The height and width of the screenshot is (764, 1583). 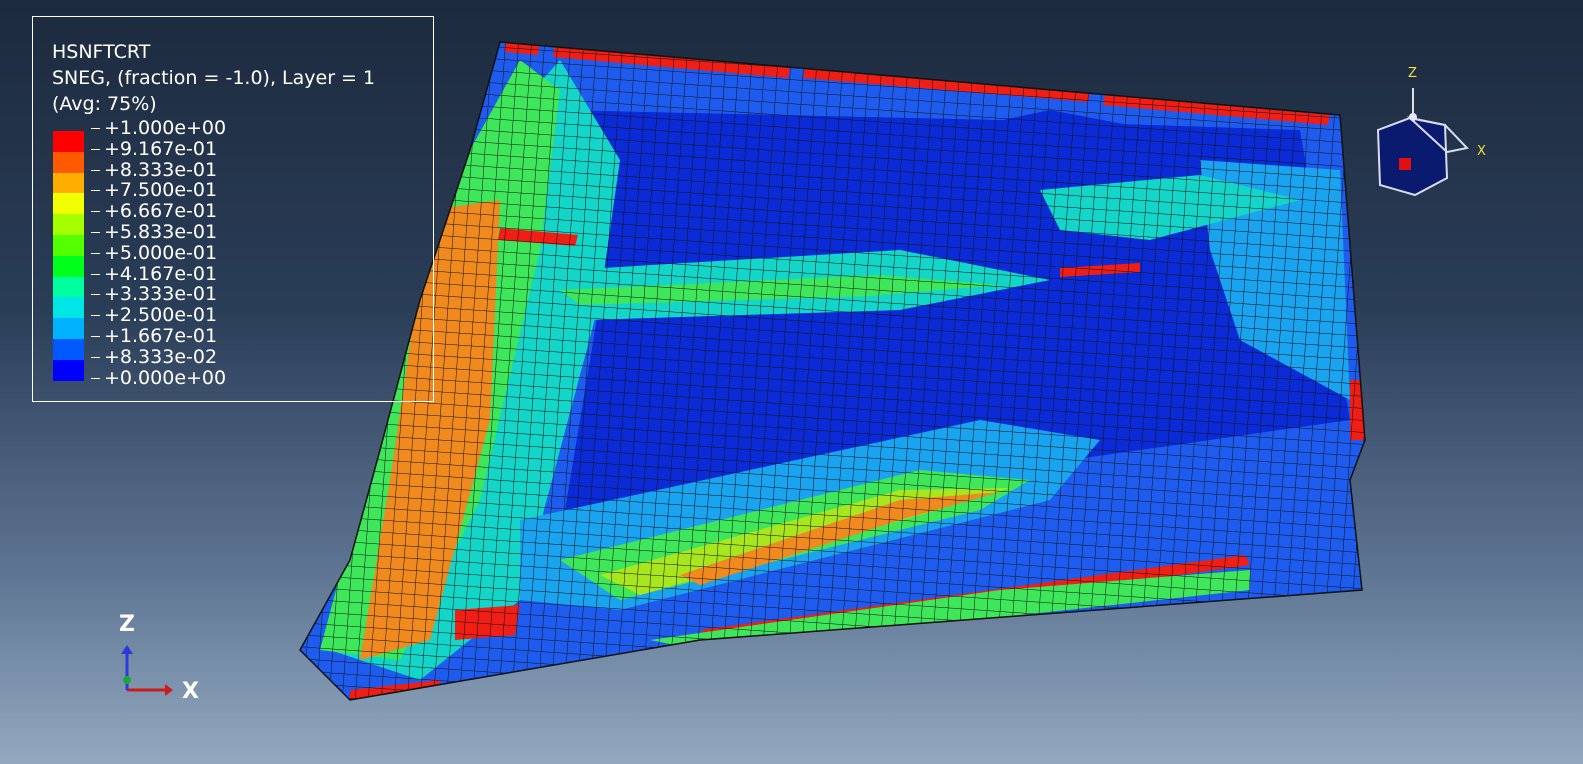 I want to click on view-cube-x-label: X, so click(x=1481, y=151).